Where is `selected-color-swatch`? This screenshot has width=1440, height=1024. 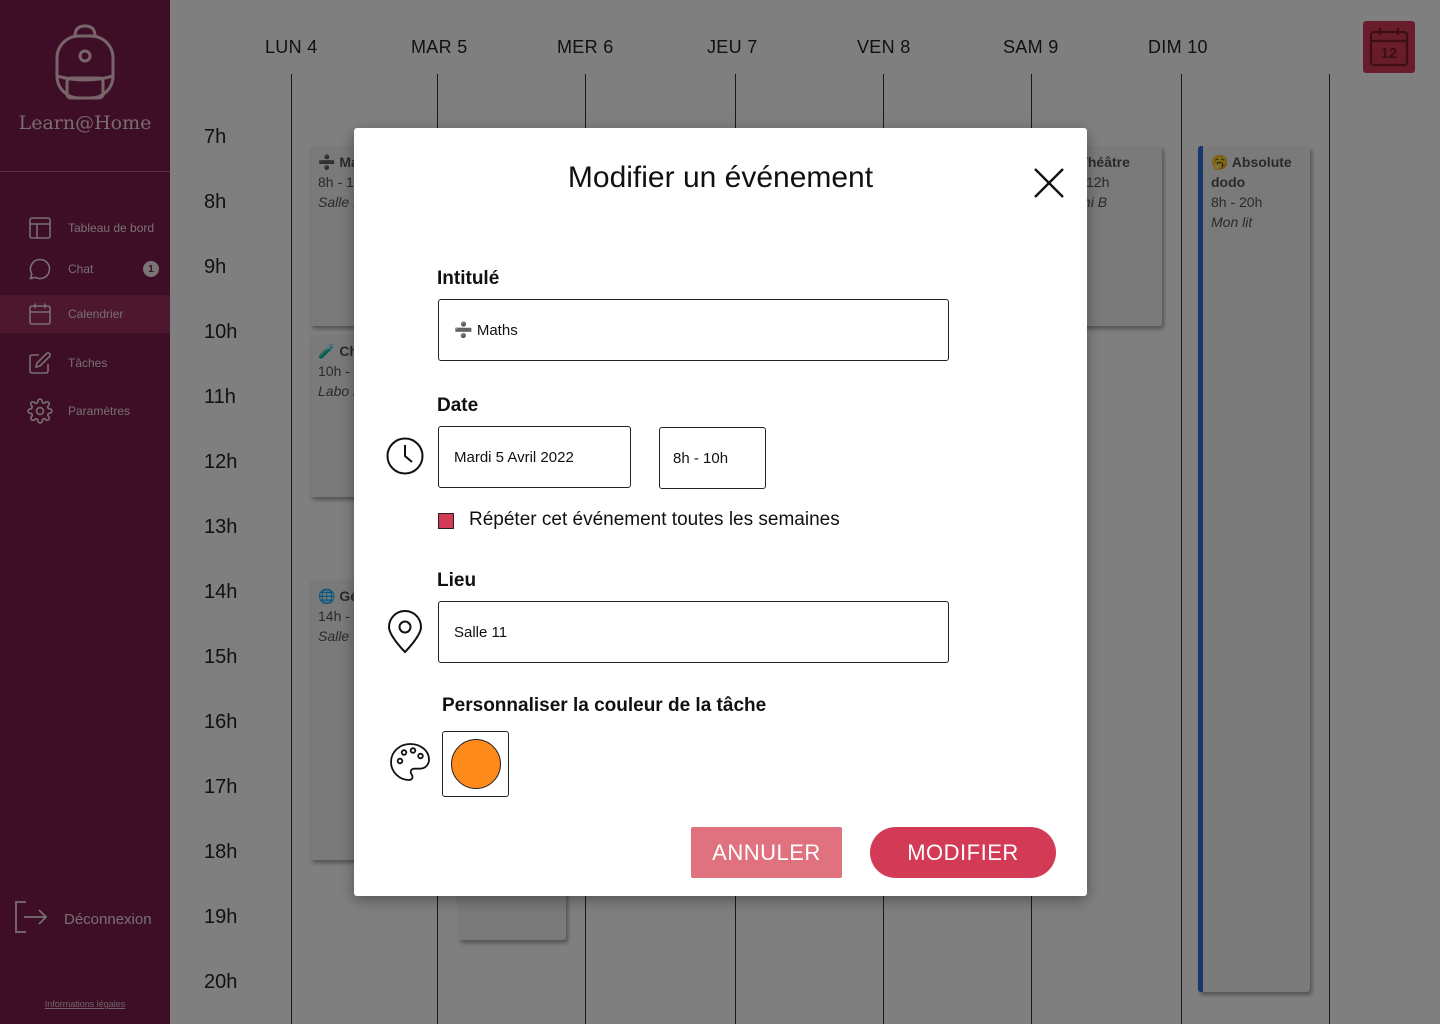
selected-color-swatch is located at coordinates (475, 764).